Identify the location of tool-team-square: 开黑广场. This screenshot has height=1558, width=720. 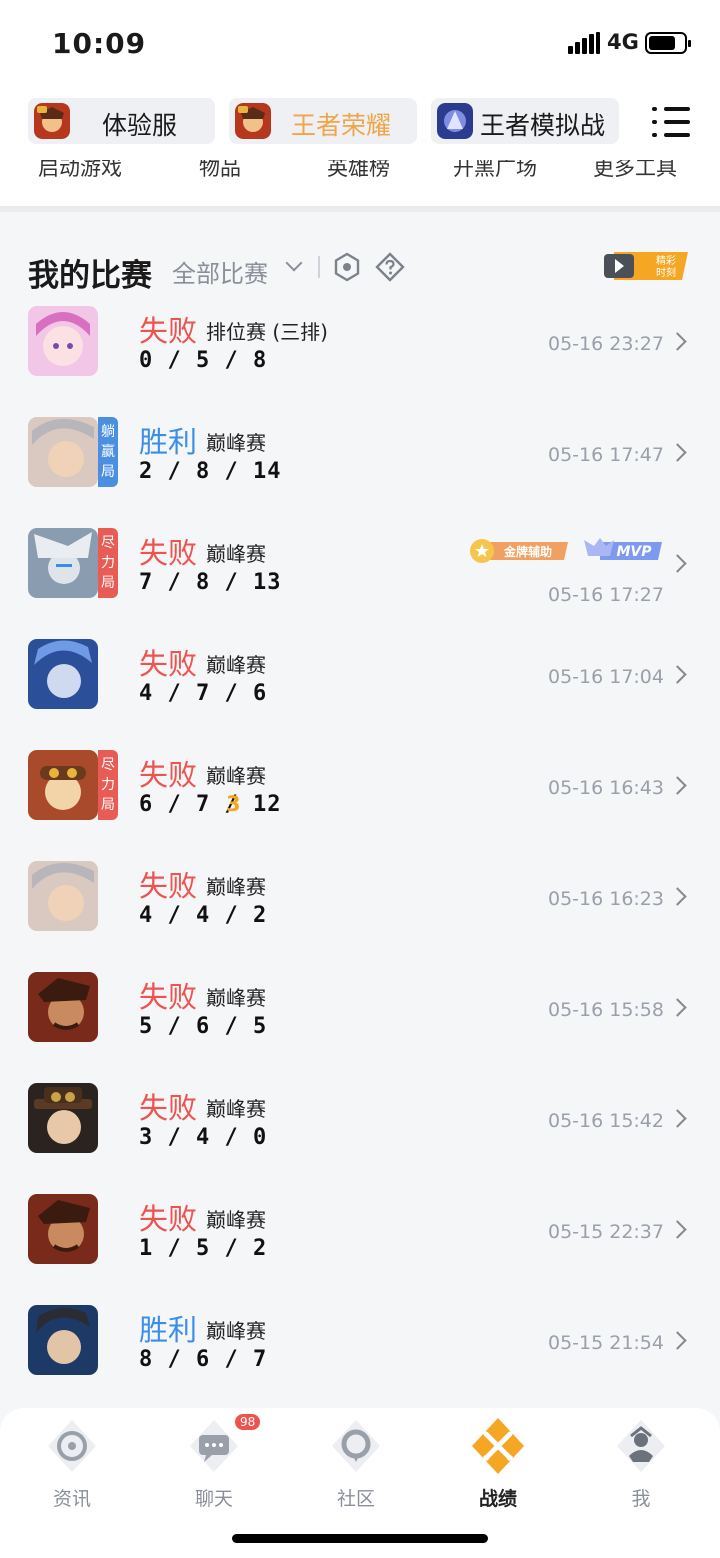
(495, 171).